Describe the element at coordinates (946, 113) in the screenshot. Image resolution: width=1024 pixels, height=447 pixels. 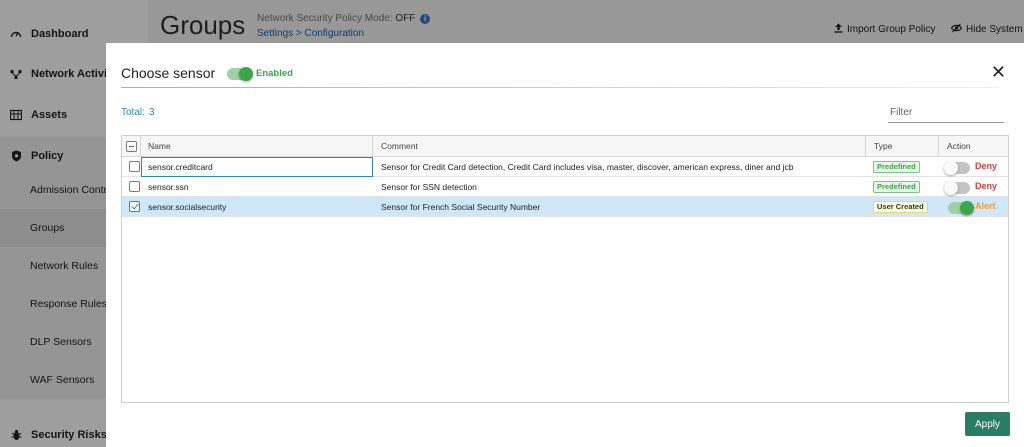
I see `filter-input` at that location.